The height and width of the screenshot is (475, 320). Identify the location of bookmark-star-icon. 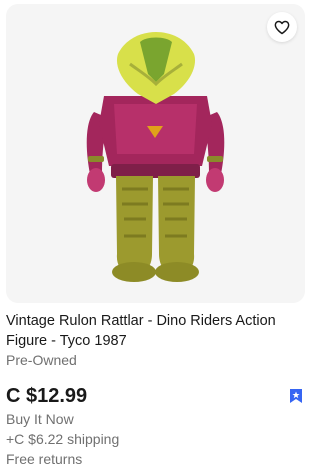
(296, 396).